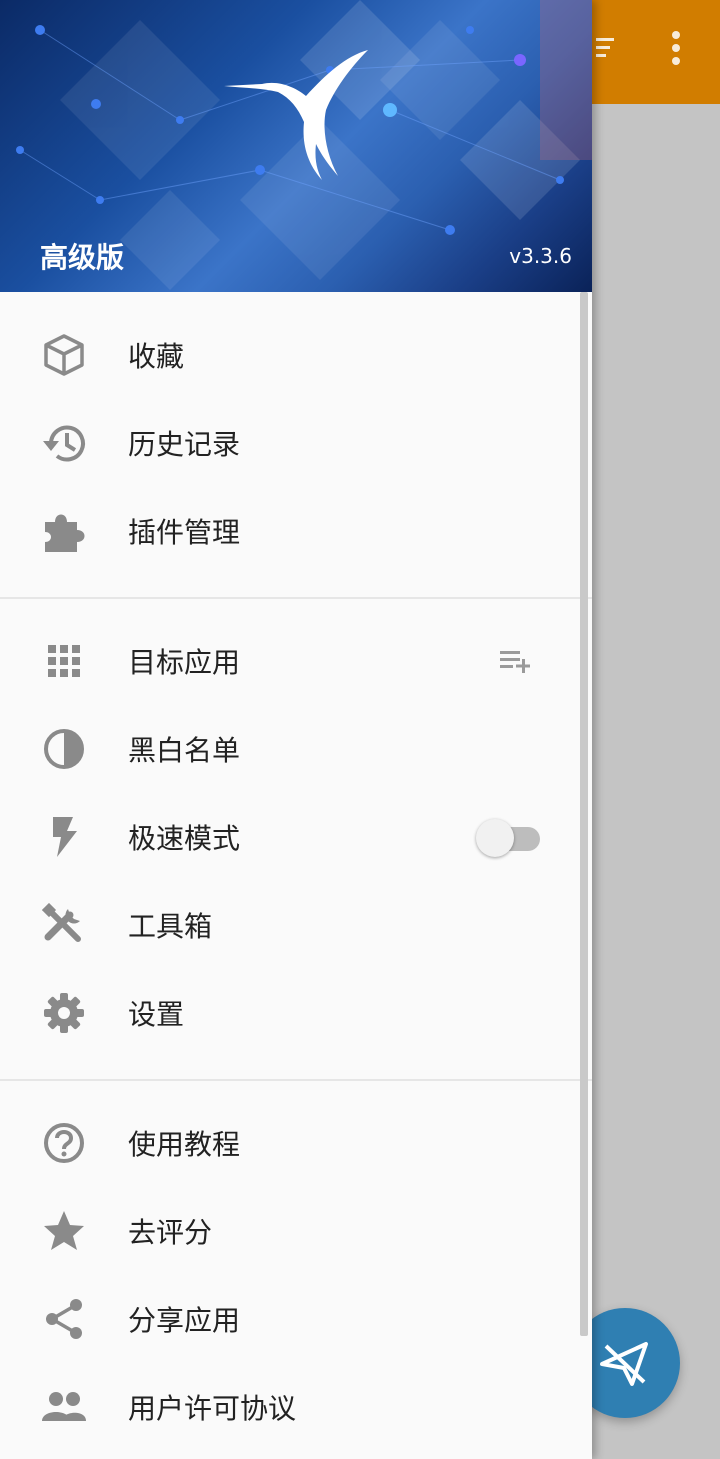 Image resolution: width=720 pixels, height=1459 pixels. What do you see at coordinates (64, 661) in the screenshot?
I see `apps-grid-icon` at bounding box center [64, 661].